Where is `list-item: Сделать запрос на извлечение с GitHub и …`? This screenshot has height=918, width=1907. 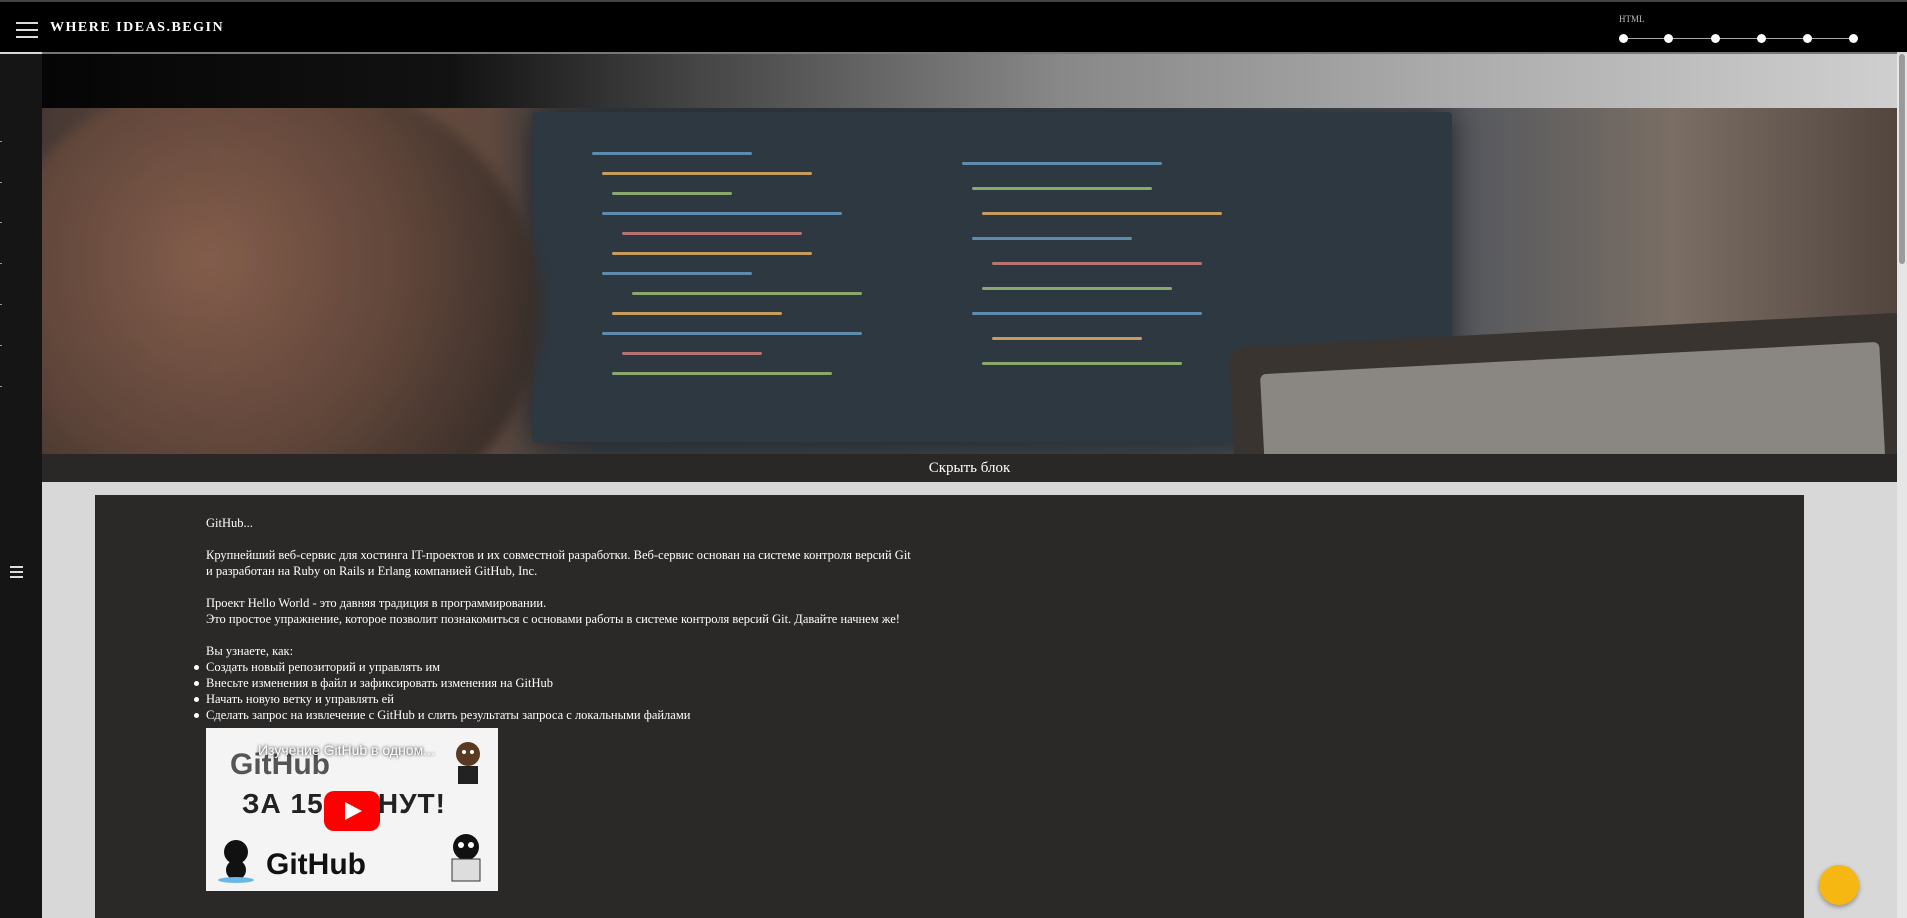
list-item: Сделать запрос на извлечение с GitHub и … is located at coordinates (600, 715).